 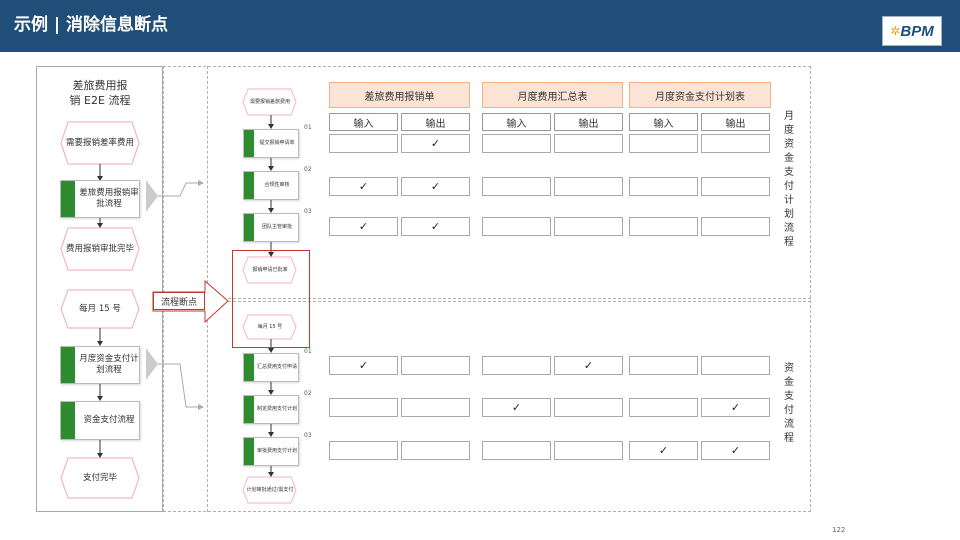 I want to click on e2e-title: 差旅费用报 销 E2E 流程, so click(x=100, y=93).